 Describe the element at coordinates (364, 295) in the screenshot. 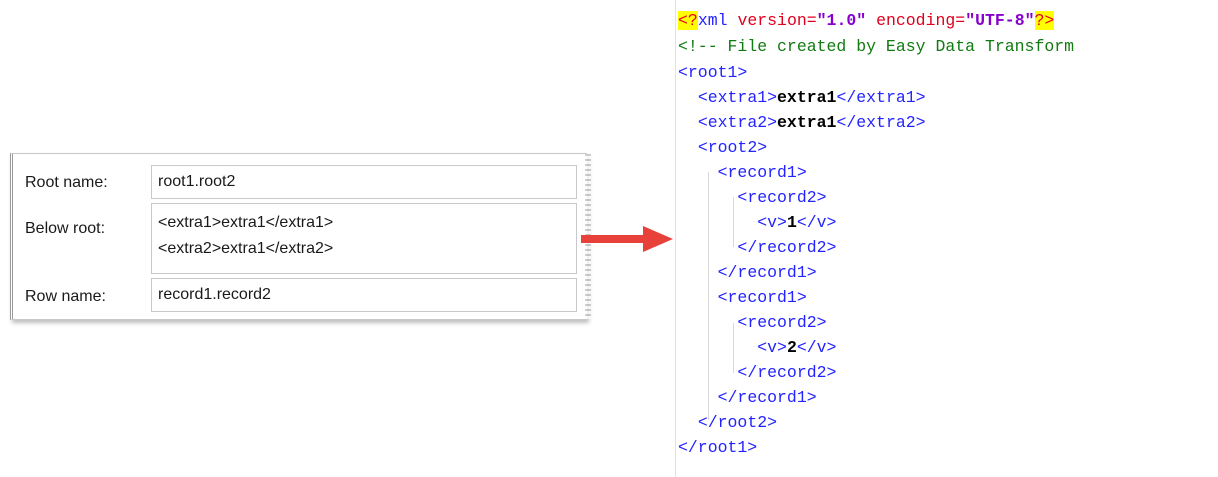

I see `row-name-input: record1.record2` at that location.